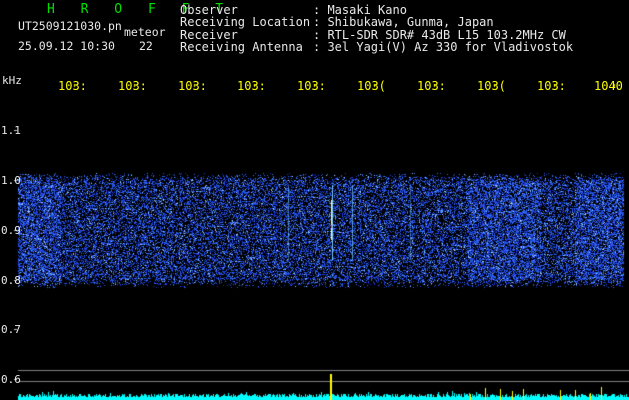 The height and width of the screenshot is (400, 629). Describe the element at coordinates (608, 86) in the screenshot. I see `x-tick-label: 1040` at that location.